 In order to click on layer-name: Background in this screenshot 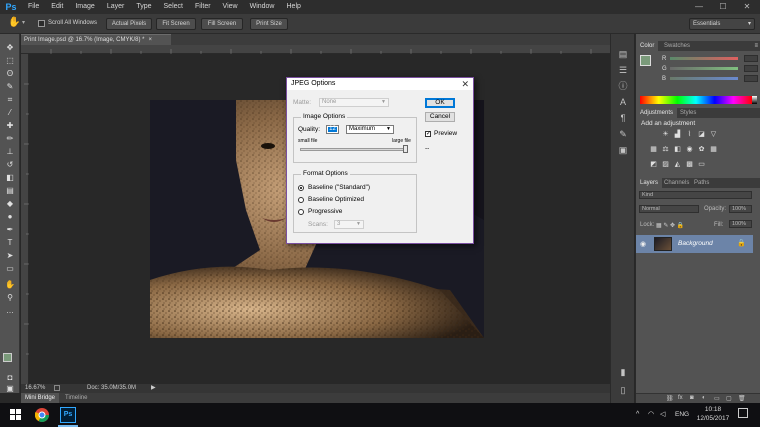, I will do `click(695, 243)`.